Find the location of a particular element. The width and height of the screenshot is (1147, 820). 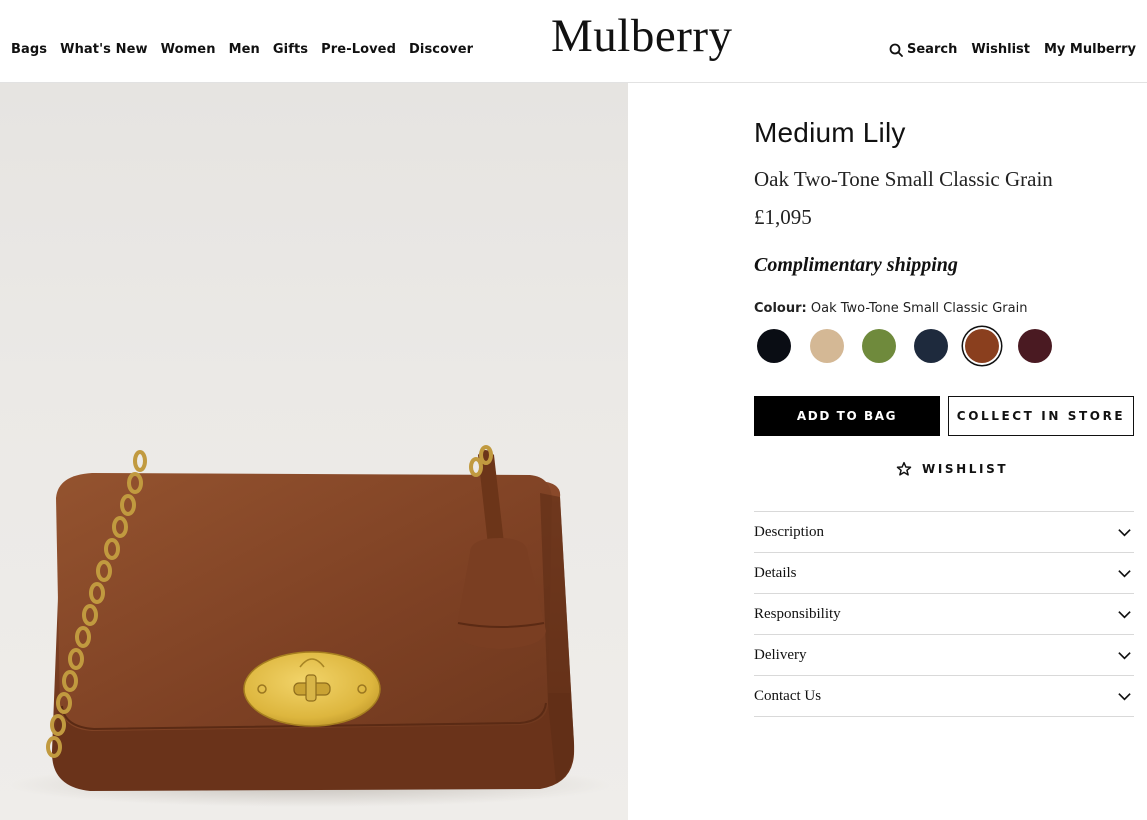

accordion-description: Description is located at coordinates (944, 532).